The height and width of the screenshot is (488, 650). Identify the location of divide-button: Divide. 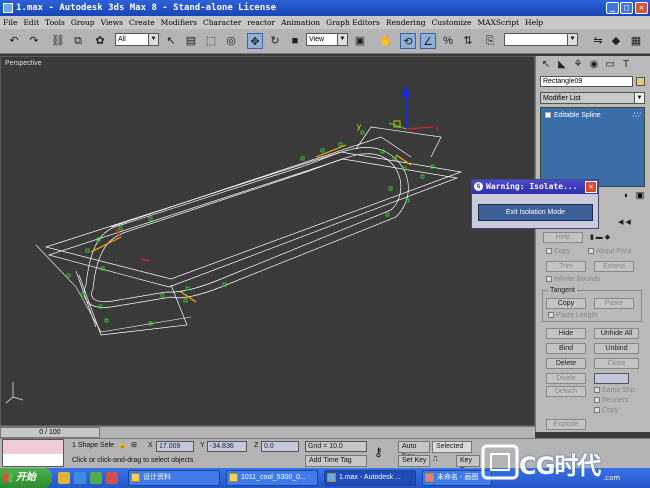
(566, 378).